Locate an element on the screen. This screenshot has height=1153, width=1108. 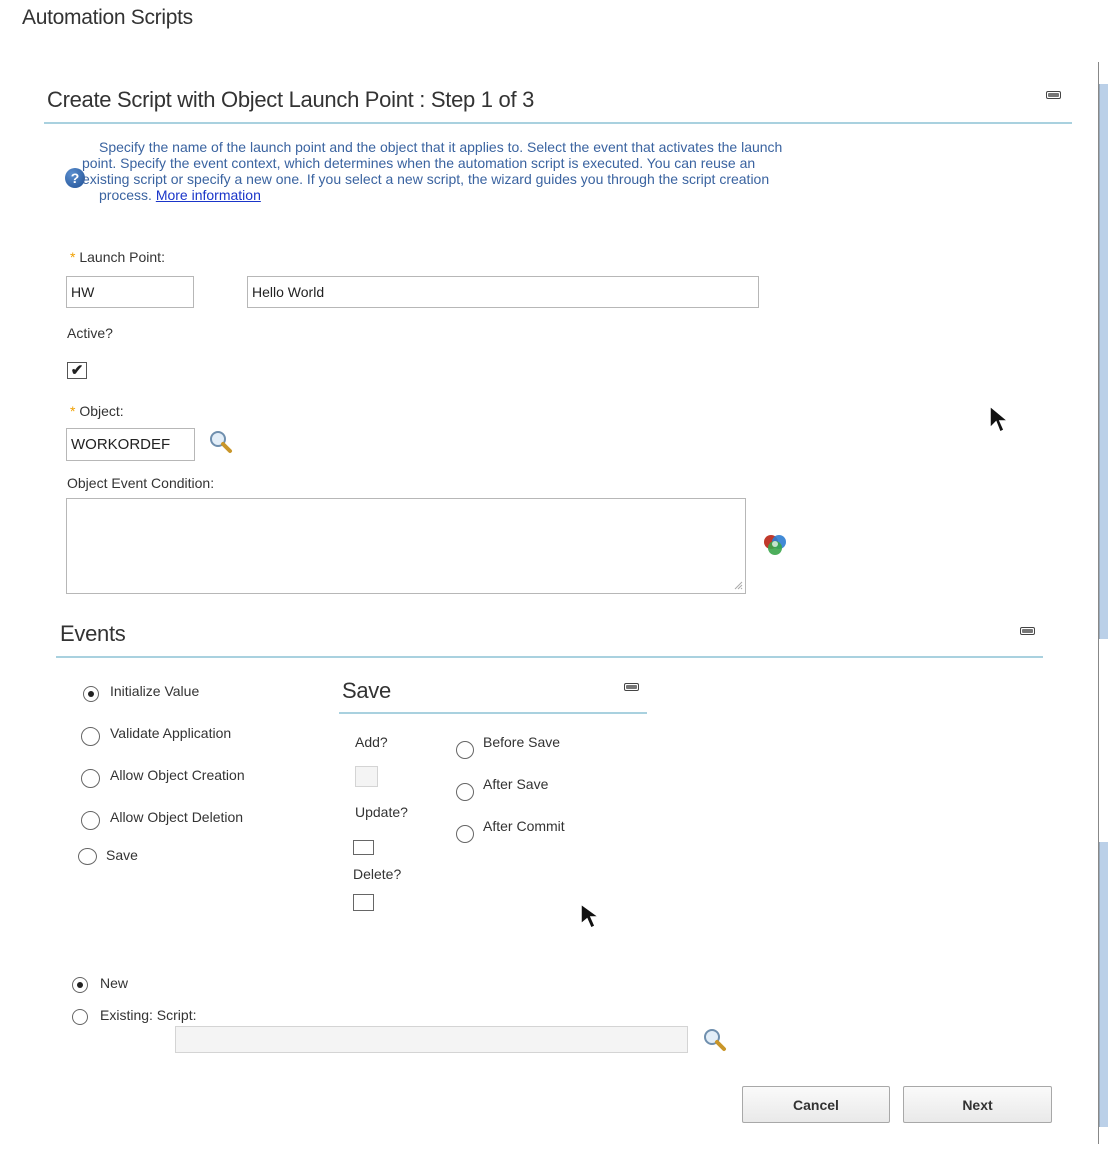
before-save-radio is located at coordinates (465, 750).